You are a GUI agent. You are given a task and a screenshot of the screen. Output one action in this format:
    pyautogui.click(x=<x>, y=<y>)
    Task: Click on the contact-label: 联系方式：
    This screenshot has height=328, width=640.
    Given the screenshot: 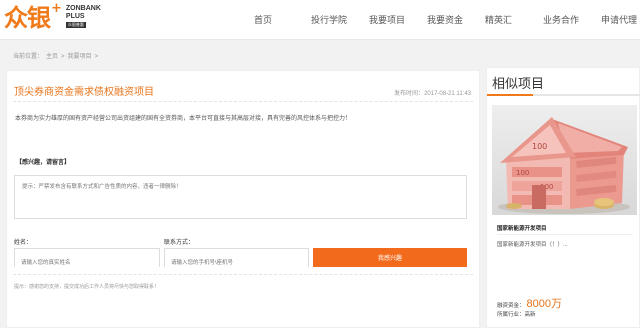 What is the action you would take?
    pyautogui.click(x=179, y=243)
    